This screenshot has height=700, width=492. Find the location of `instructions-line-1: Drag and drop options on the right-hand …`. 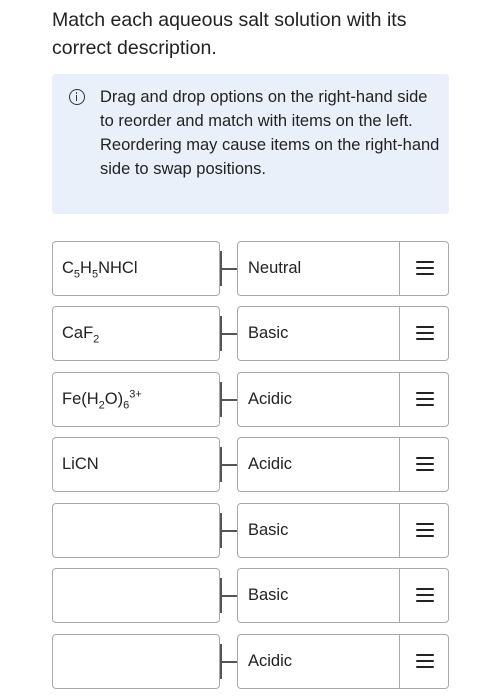

instructions-line-1: Drag and drop options on the right-hand … is located at coordinates (264, 109).